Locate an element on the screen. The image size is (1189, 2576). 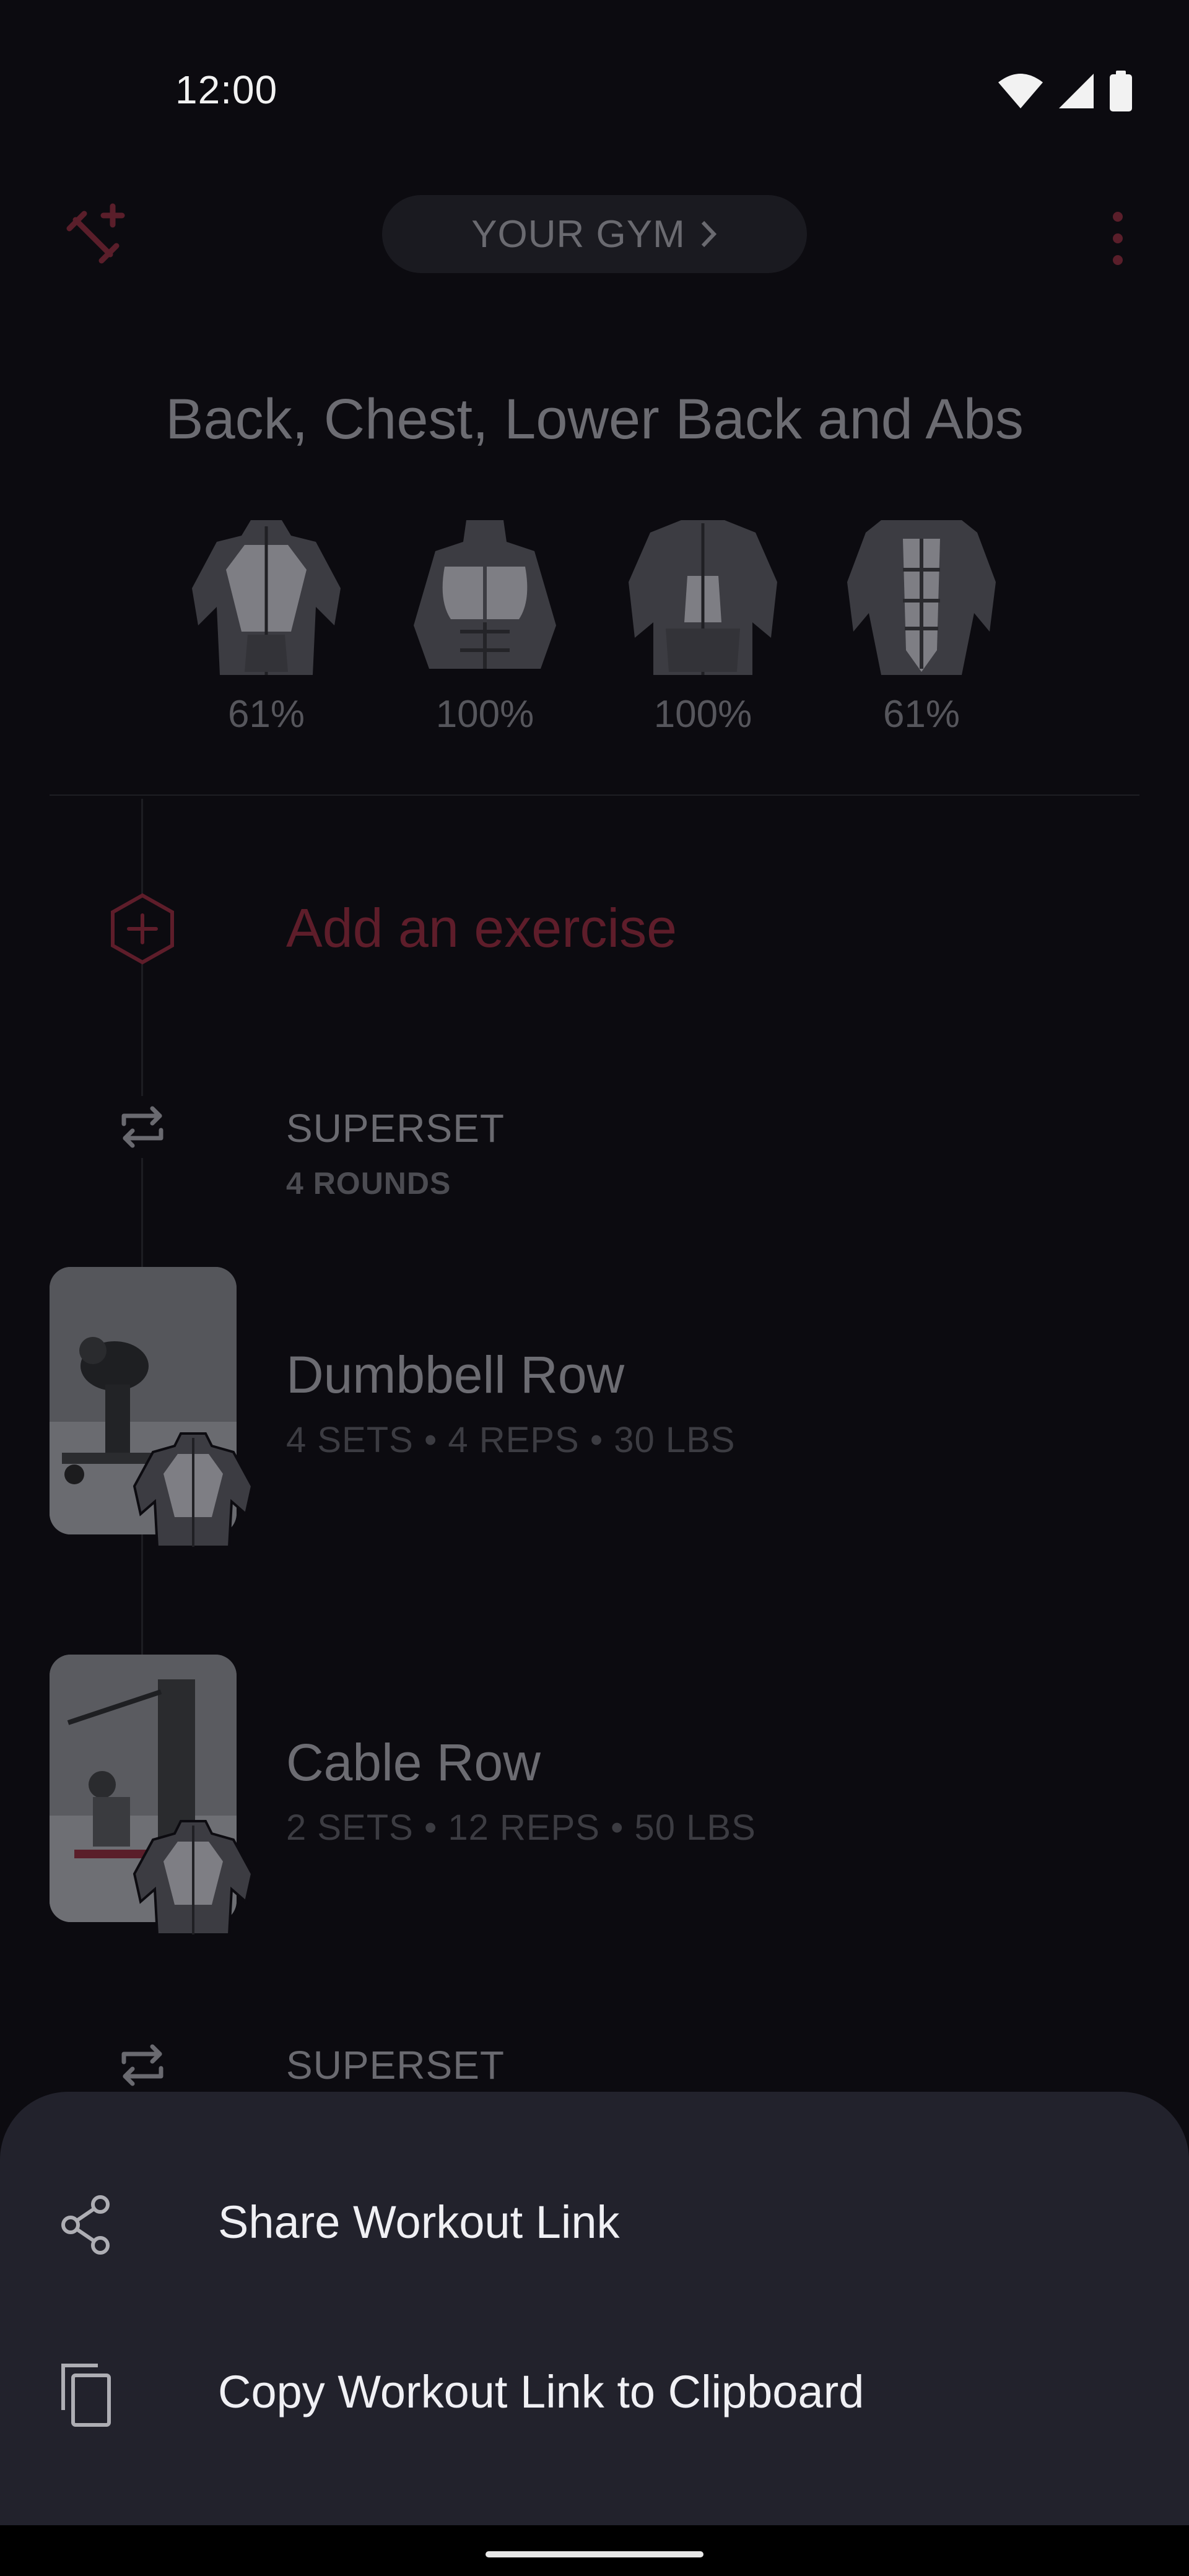
workout-title: Back, Chest, Lower Back and Abs is located at coordinates (594, 419).